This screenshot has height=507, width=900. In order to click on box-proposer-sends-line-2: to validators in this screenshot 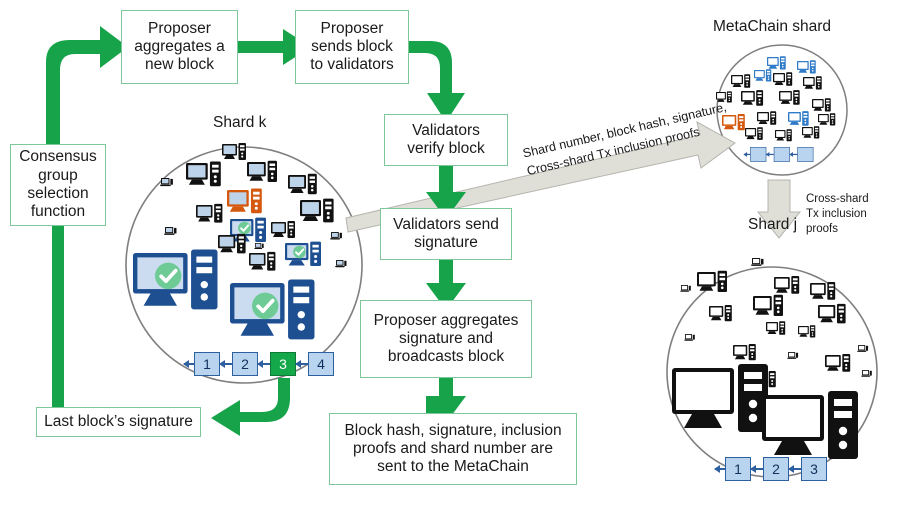, I will do `click(352, 65)`.